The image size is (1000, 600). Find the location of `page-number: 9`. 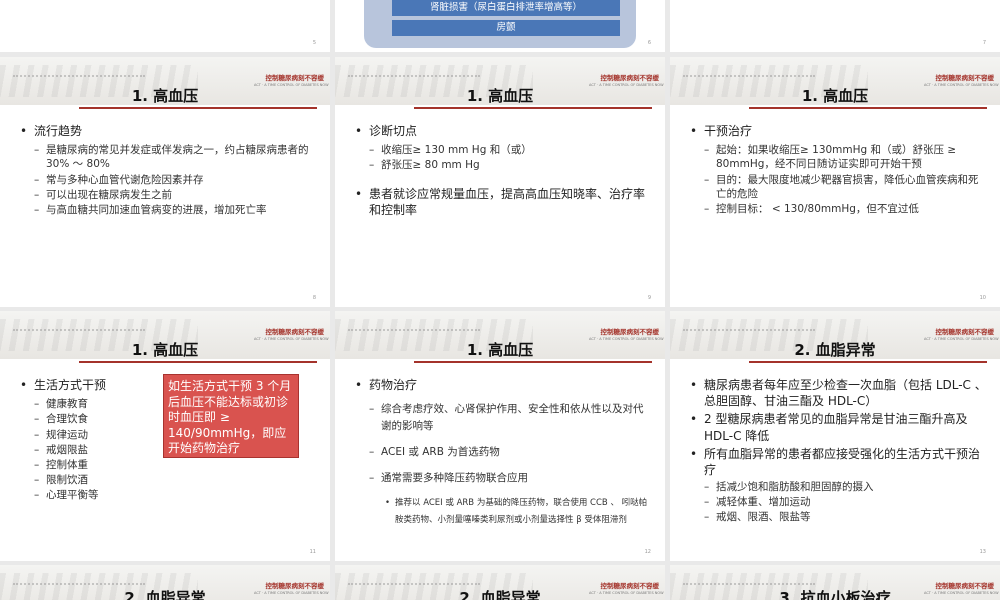

page-number: 9 is located at coordinates (649, 298).